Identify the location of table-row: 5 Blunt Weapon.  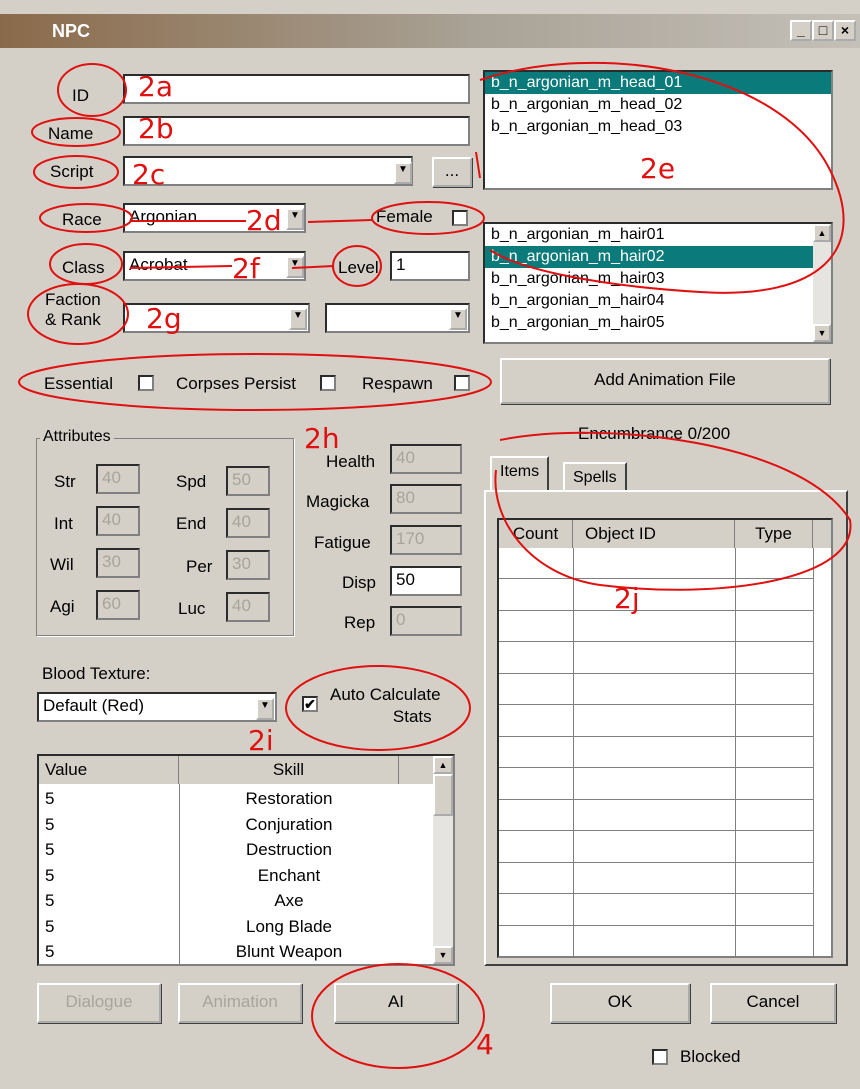
(238, 951).